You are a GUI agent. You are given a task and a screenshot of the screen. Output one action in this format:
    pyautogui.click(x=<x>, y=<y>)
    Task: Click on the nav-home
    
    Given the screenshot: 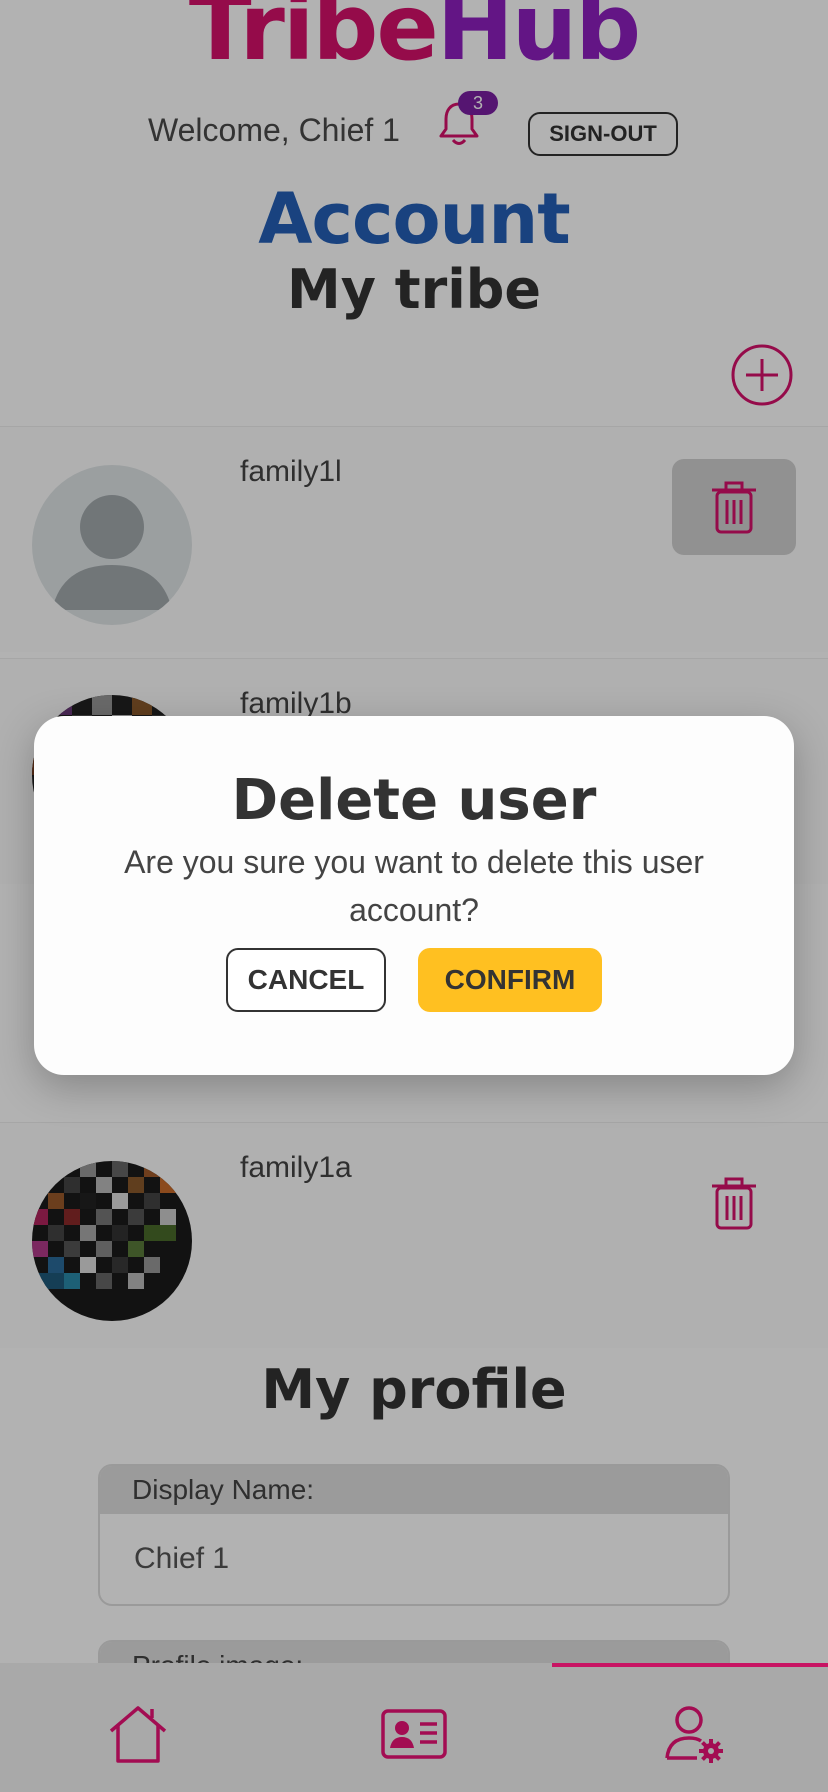 What is the action you would take?
    pyautogui.click(x=138, y=1734)
    